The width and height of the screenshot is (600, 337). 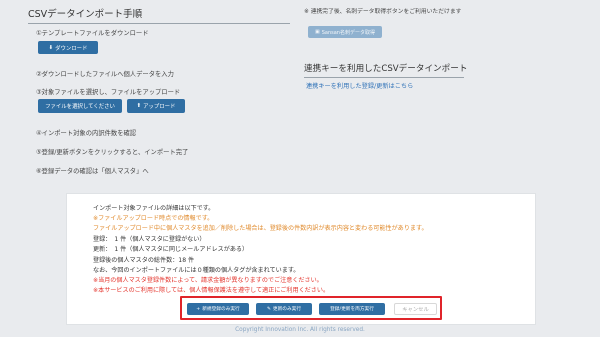 I want to click on step-2: ②ダウンロードしたファイルへ個人データを入力, so click(x=105, y=74).